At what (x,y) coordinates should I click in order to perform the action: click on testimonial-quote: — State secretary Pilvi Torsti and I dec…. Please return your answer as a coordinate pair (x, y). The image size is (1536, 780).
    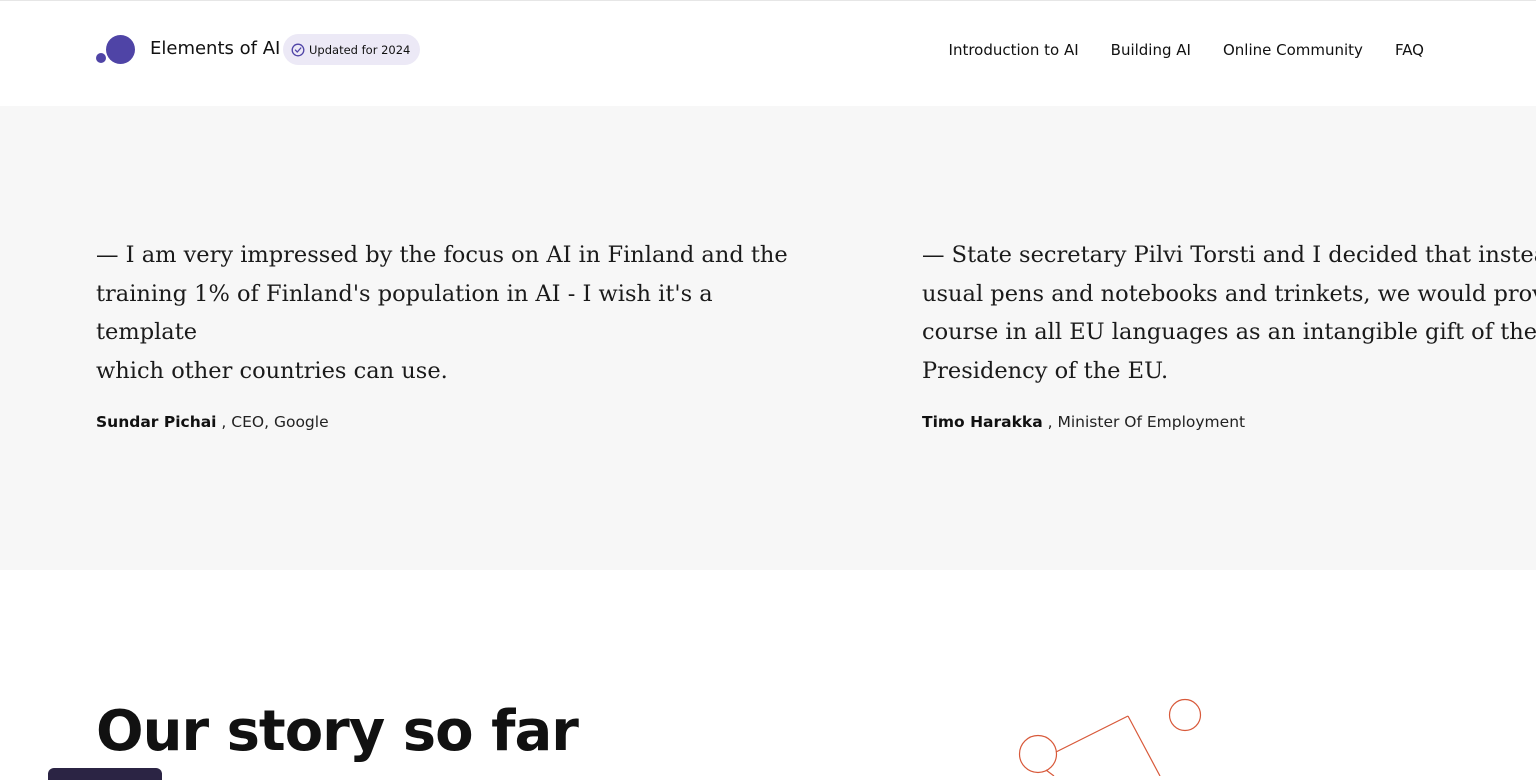
    Looking at the image, I should click on (1229, 313).